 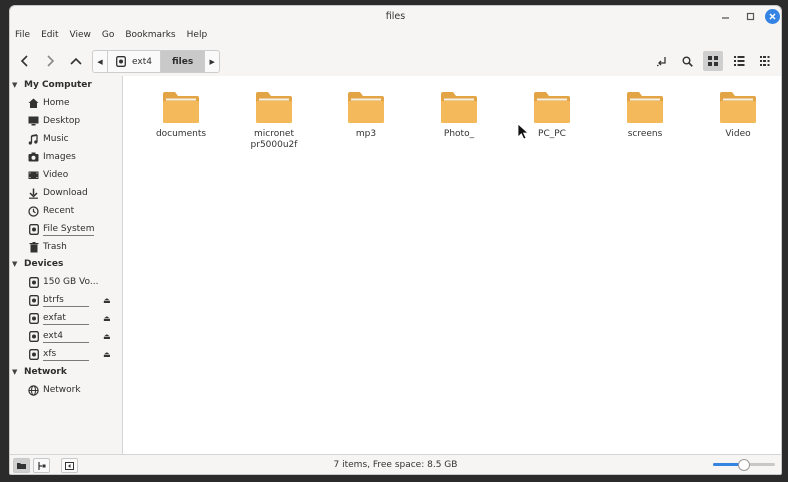 I want to click on sidebar-item-xfs: xfs ⏏, so click(x=74, y=354).